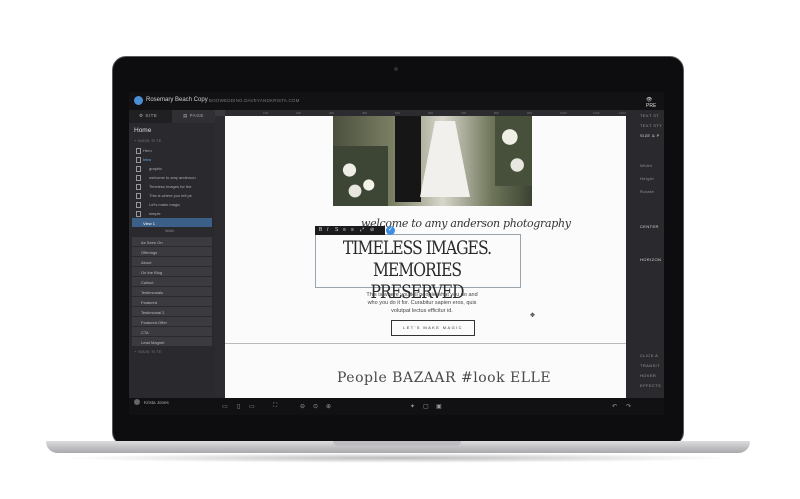  Describe the element at coordinates (172, 213) in the screenshot. I see `layer-row: simple` at that location.